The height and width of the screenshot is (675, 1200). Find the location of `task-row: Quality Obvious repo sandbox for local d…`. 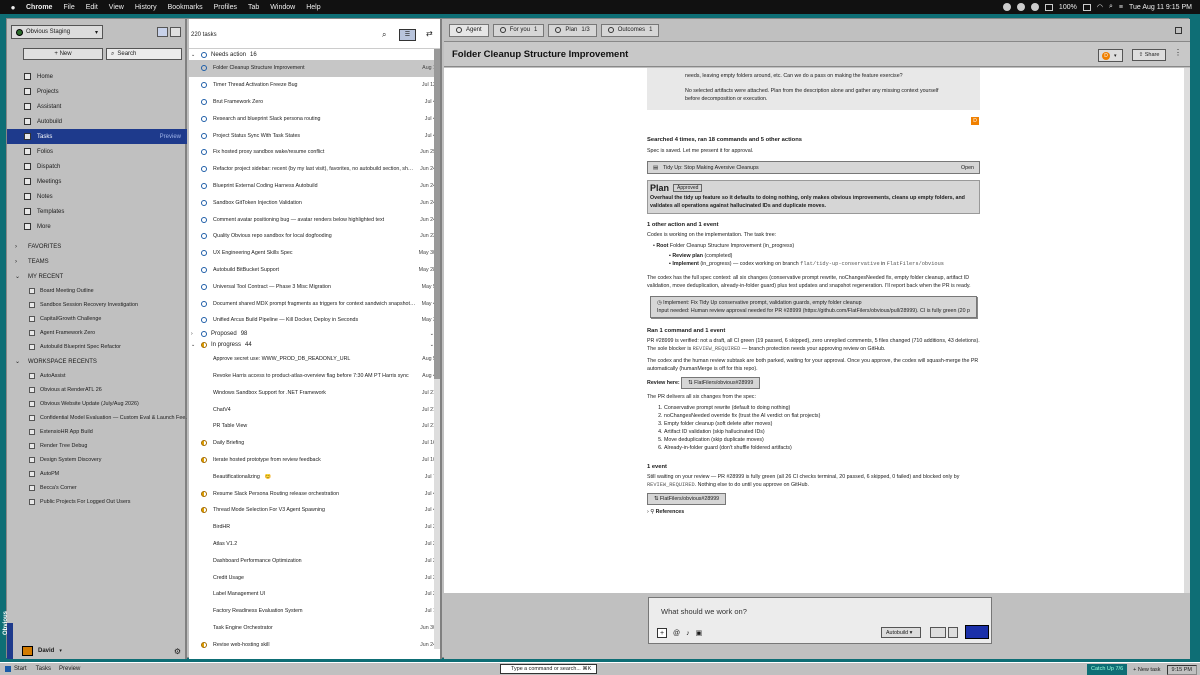

task-row: Quality Obvious repo sandbox for local d… is located at coordinates (314, 236).